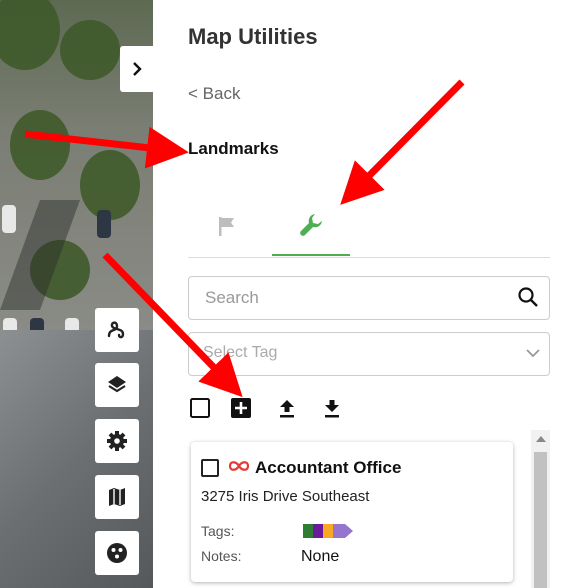 Image resolution: width=562 pixels, height=588 pixels. What do you see at coordinates (233, 148) in the screenshot?
I see `section-title: Landmarks` at bounding box center [233, 148].